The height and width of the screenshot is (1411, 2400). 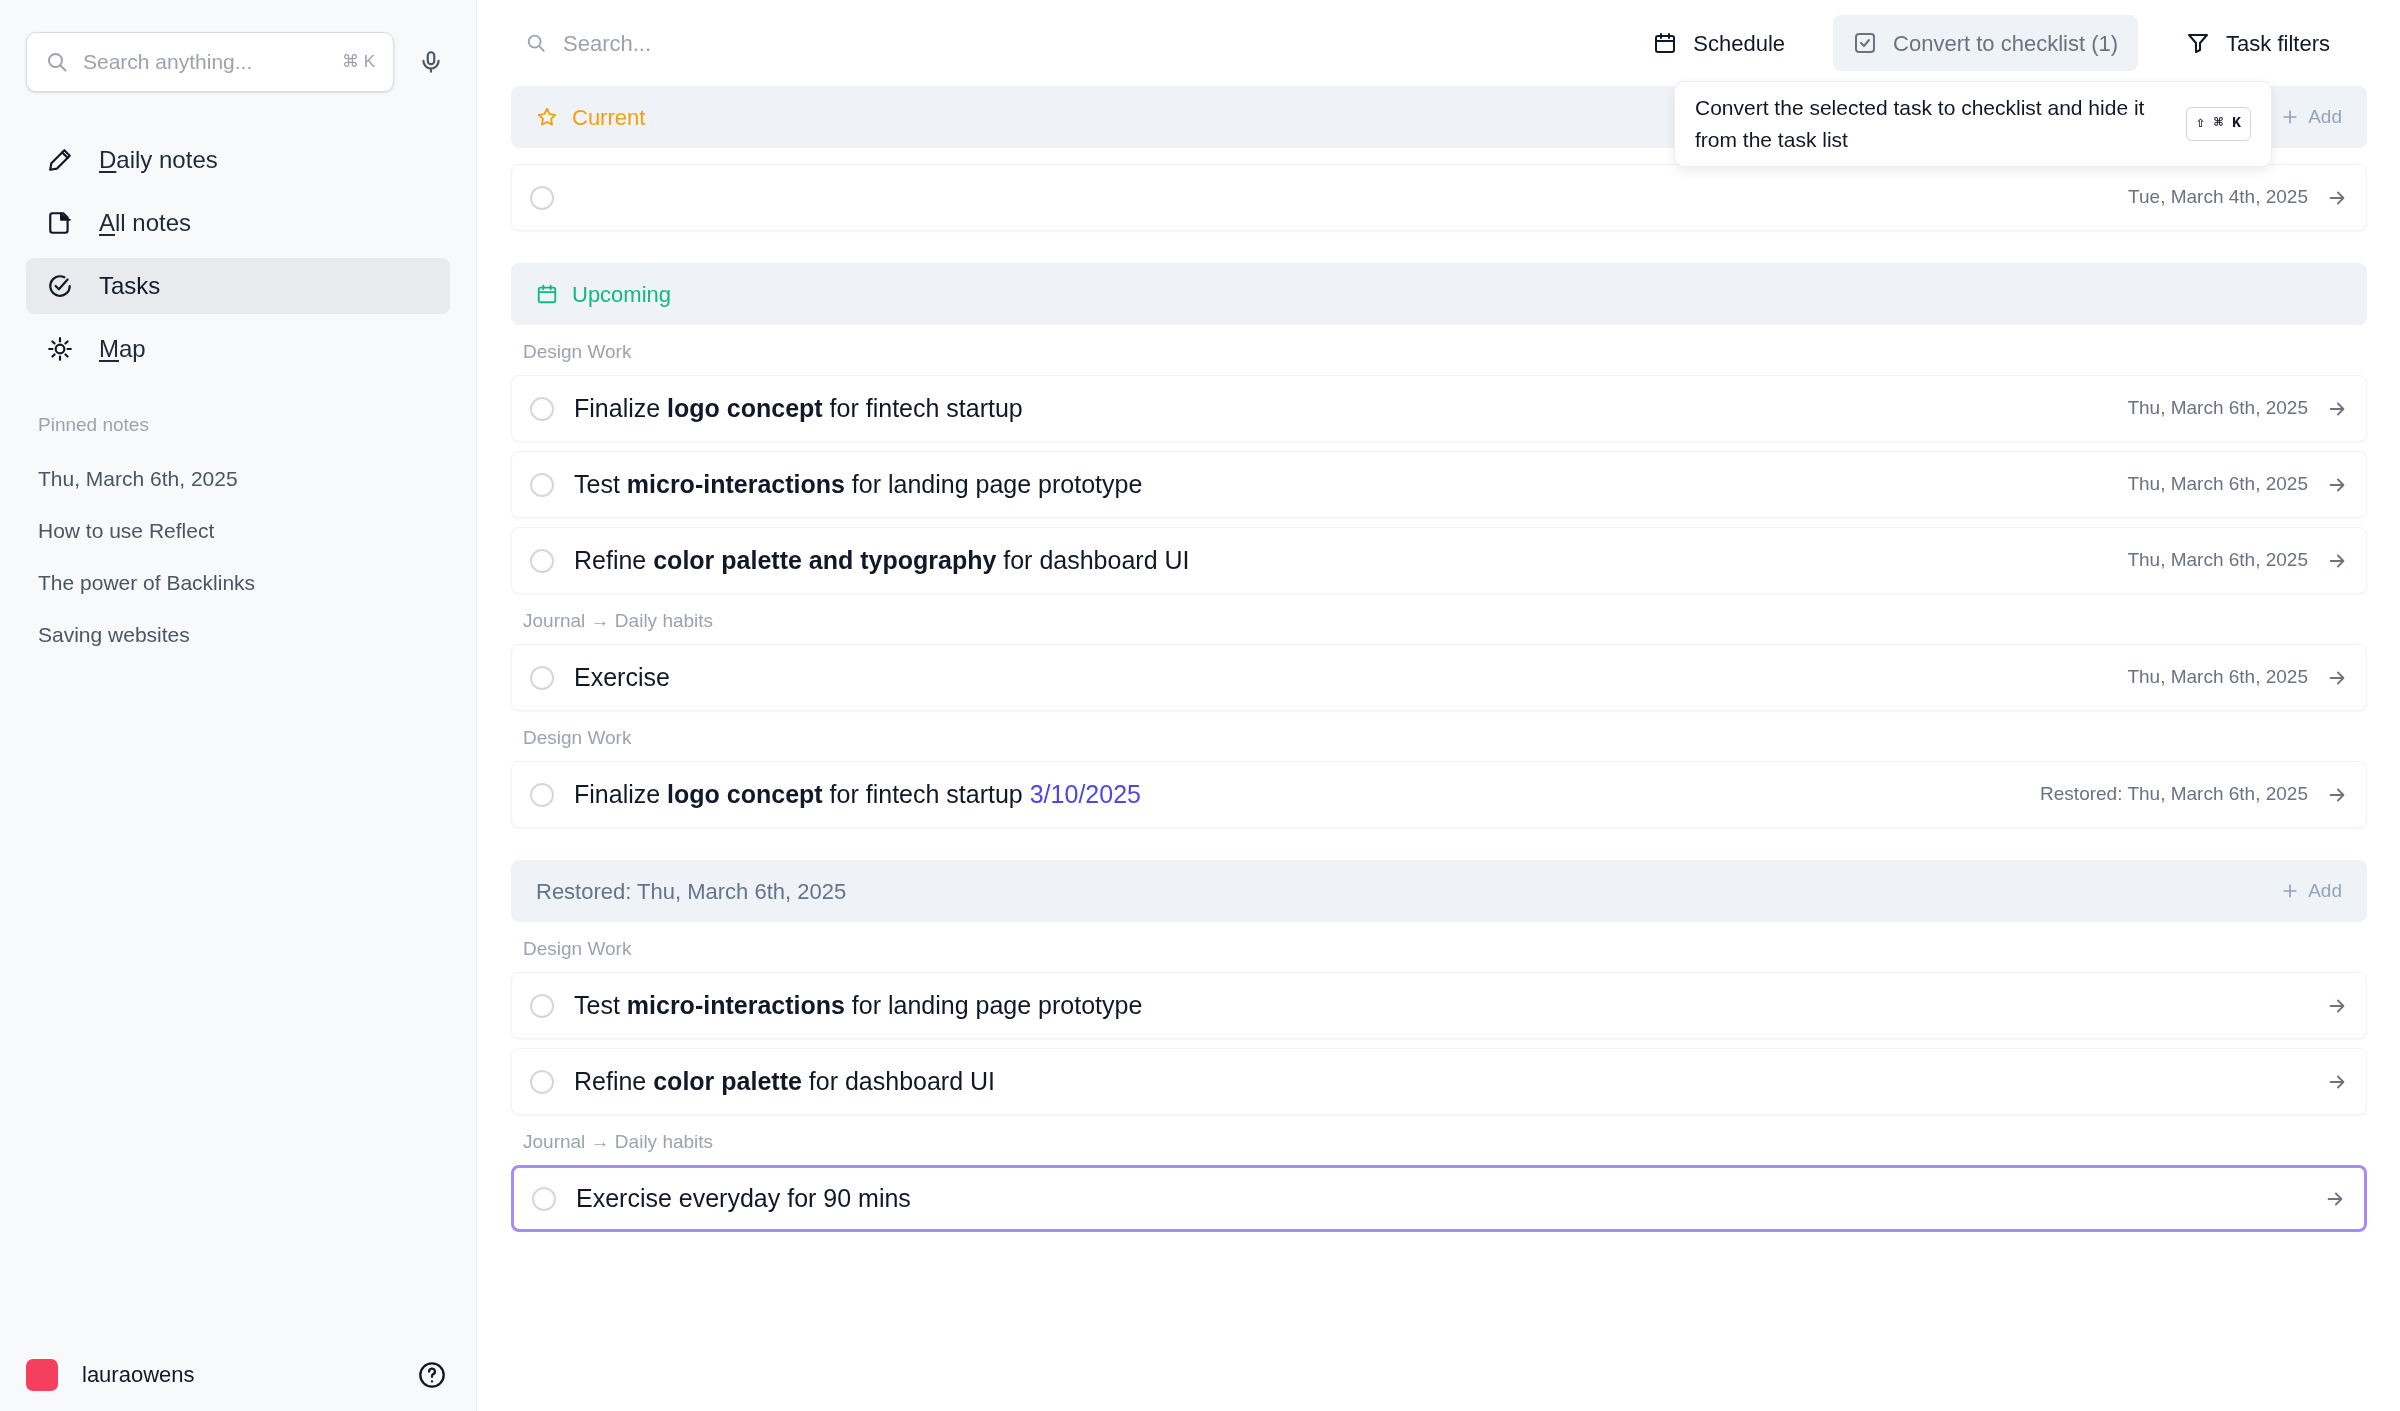 I want to click on pencil-icon, so click(x=60, y=160).